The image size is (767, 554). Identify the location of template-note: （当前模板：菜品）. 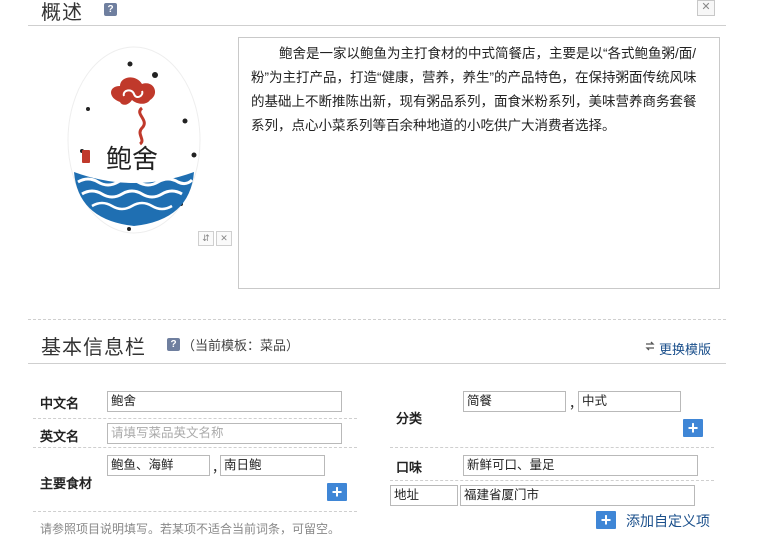
(241, 345).